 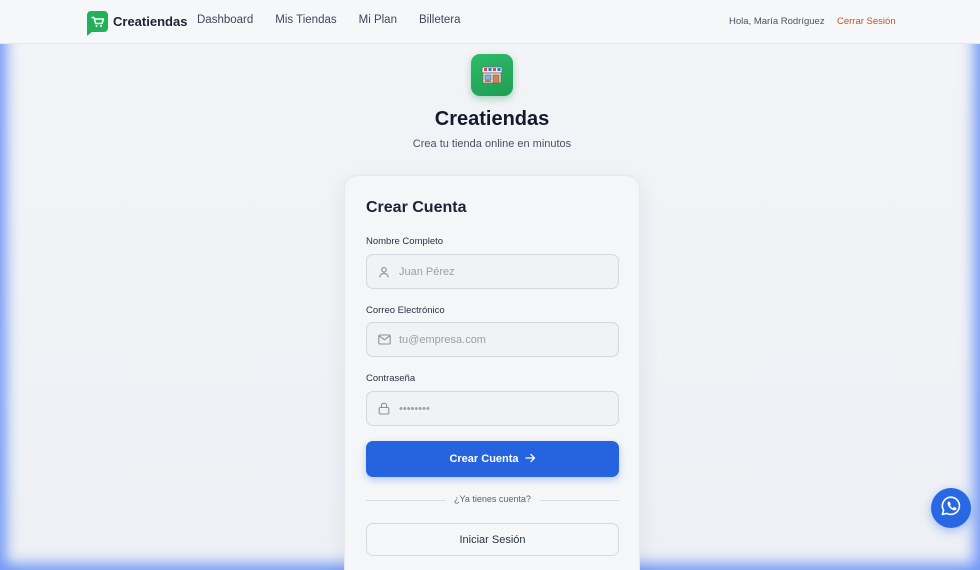 What do you see at coordinates (378, 20) in the screenshot?
I see `nav-link-mi-plan: Mi Plan` at bounding box center [378, 20].